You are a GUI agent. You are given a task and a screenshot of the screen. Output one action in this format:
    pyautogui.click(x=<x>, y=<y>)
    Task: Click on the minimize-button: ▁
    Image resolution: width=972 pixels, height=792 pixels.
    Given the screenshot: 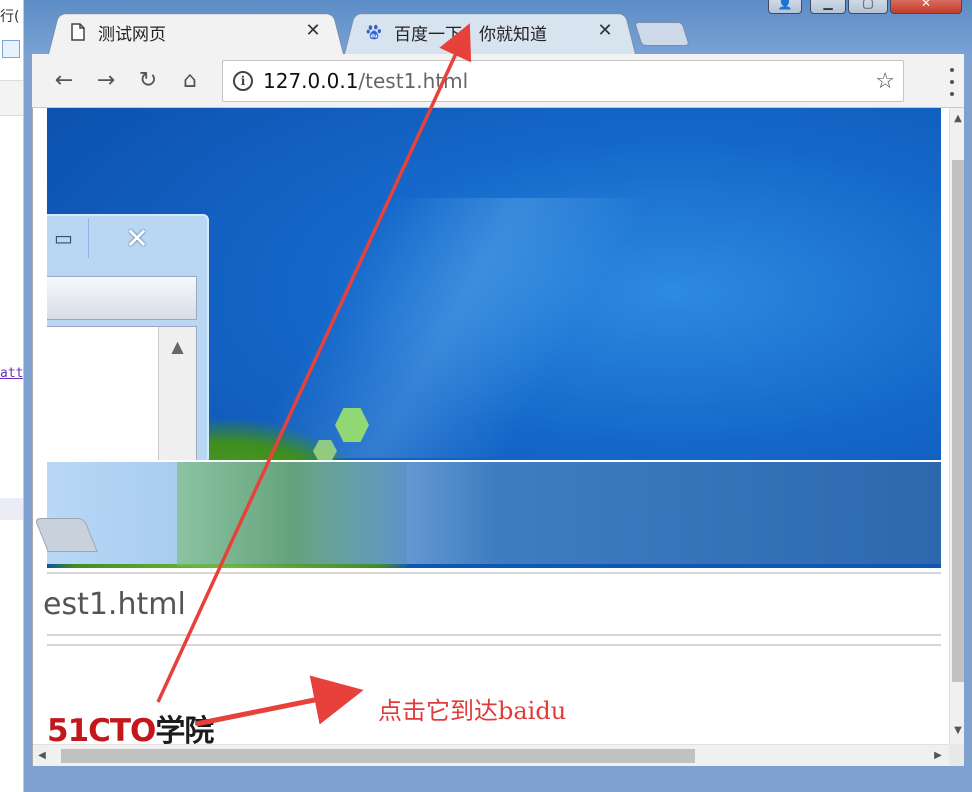 What is the action you would take?
    pyautogui.click(x=828, y=7)
    